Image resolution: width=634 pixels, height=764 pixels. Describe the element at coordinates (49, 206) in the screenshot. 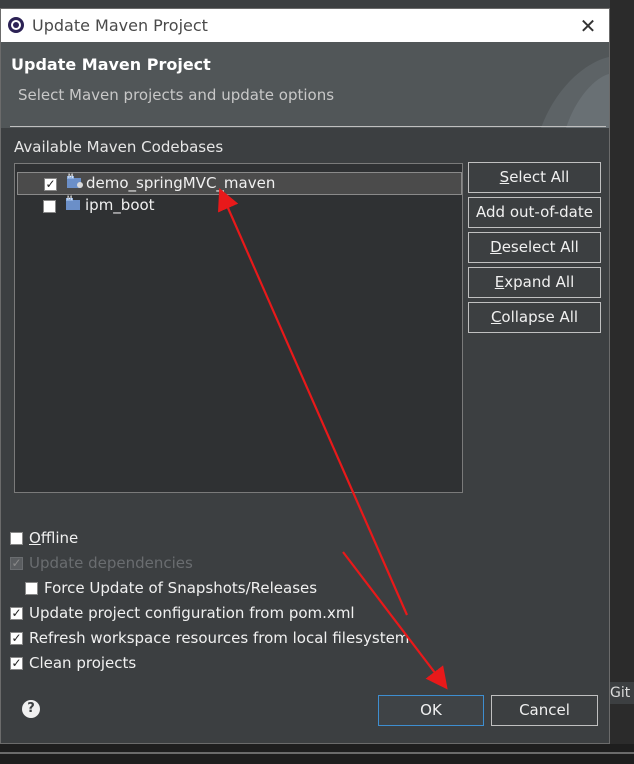

I see `tree-item-checkbox` at that location.